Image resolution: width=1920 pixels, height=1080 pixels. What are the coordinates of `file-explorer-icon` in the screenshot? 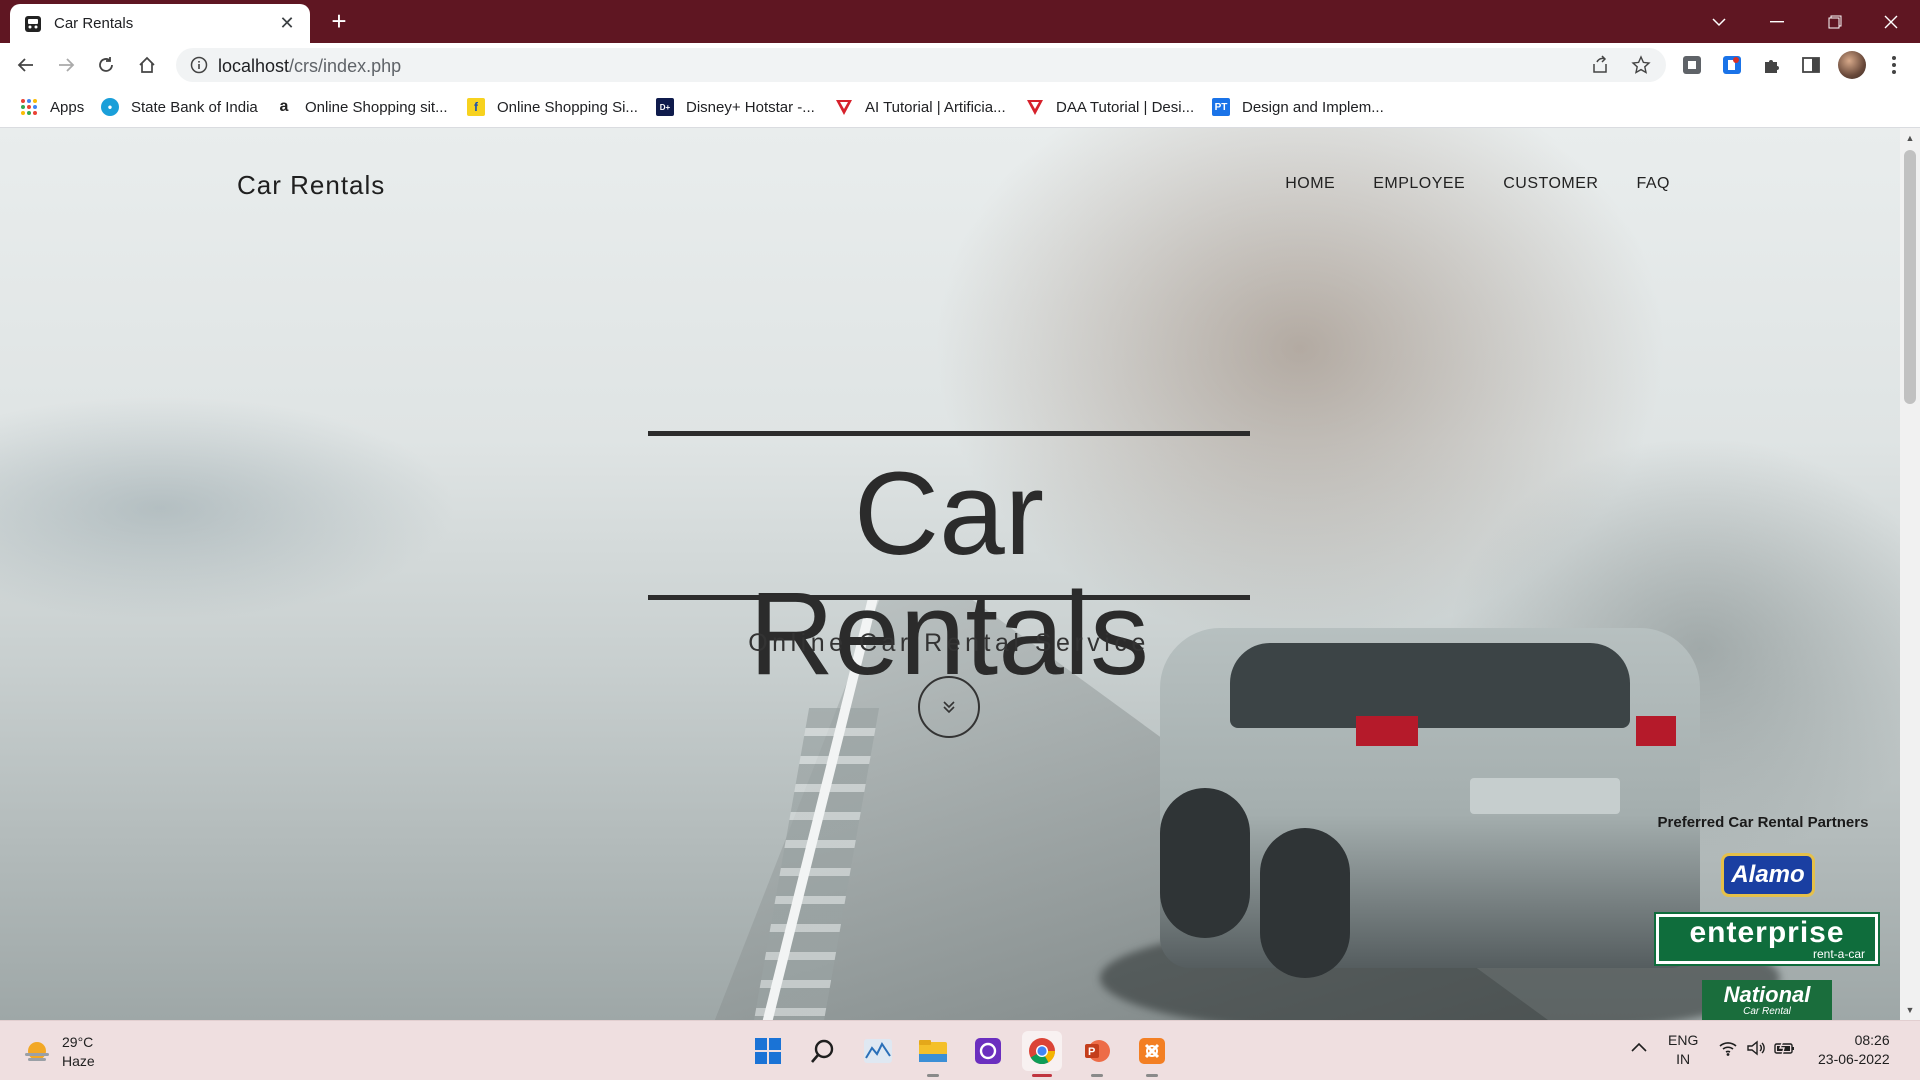 It's located at (933, 1051).